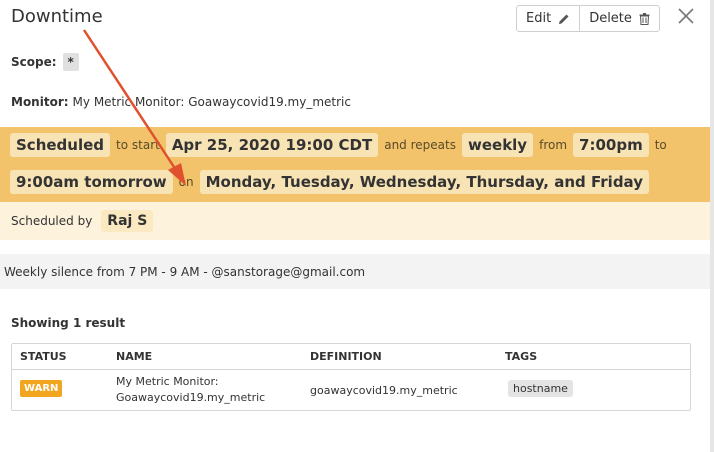  Describe the element at coordinates (190, 397) in the screenshot. I see `monitor-name-line-2: Goawaycovid19.my_metric` at that location.